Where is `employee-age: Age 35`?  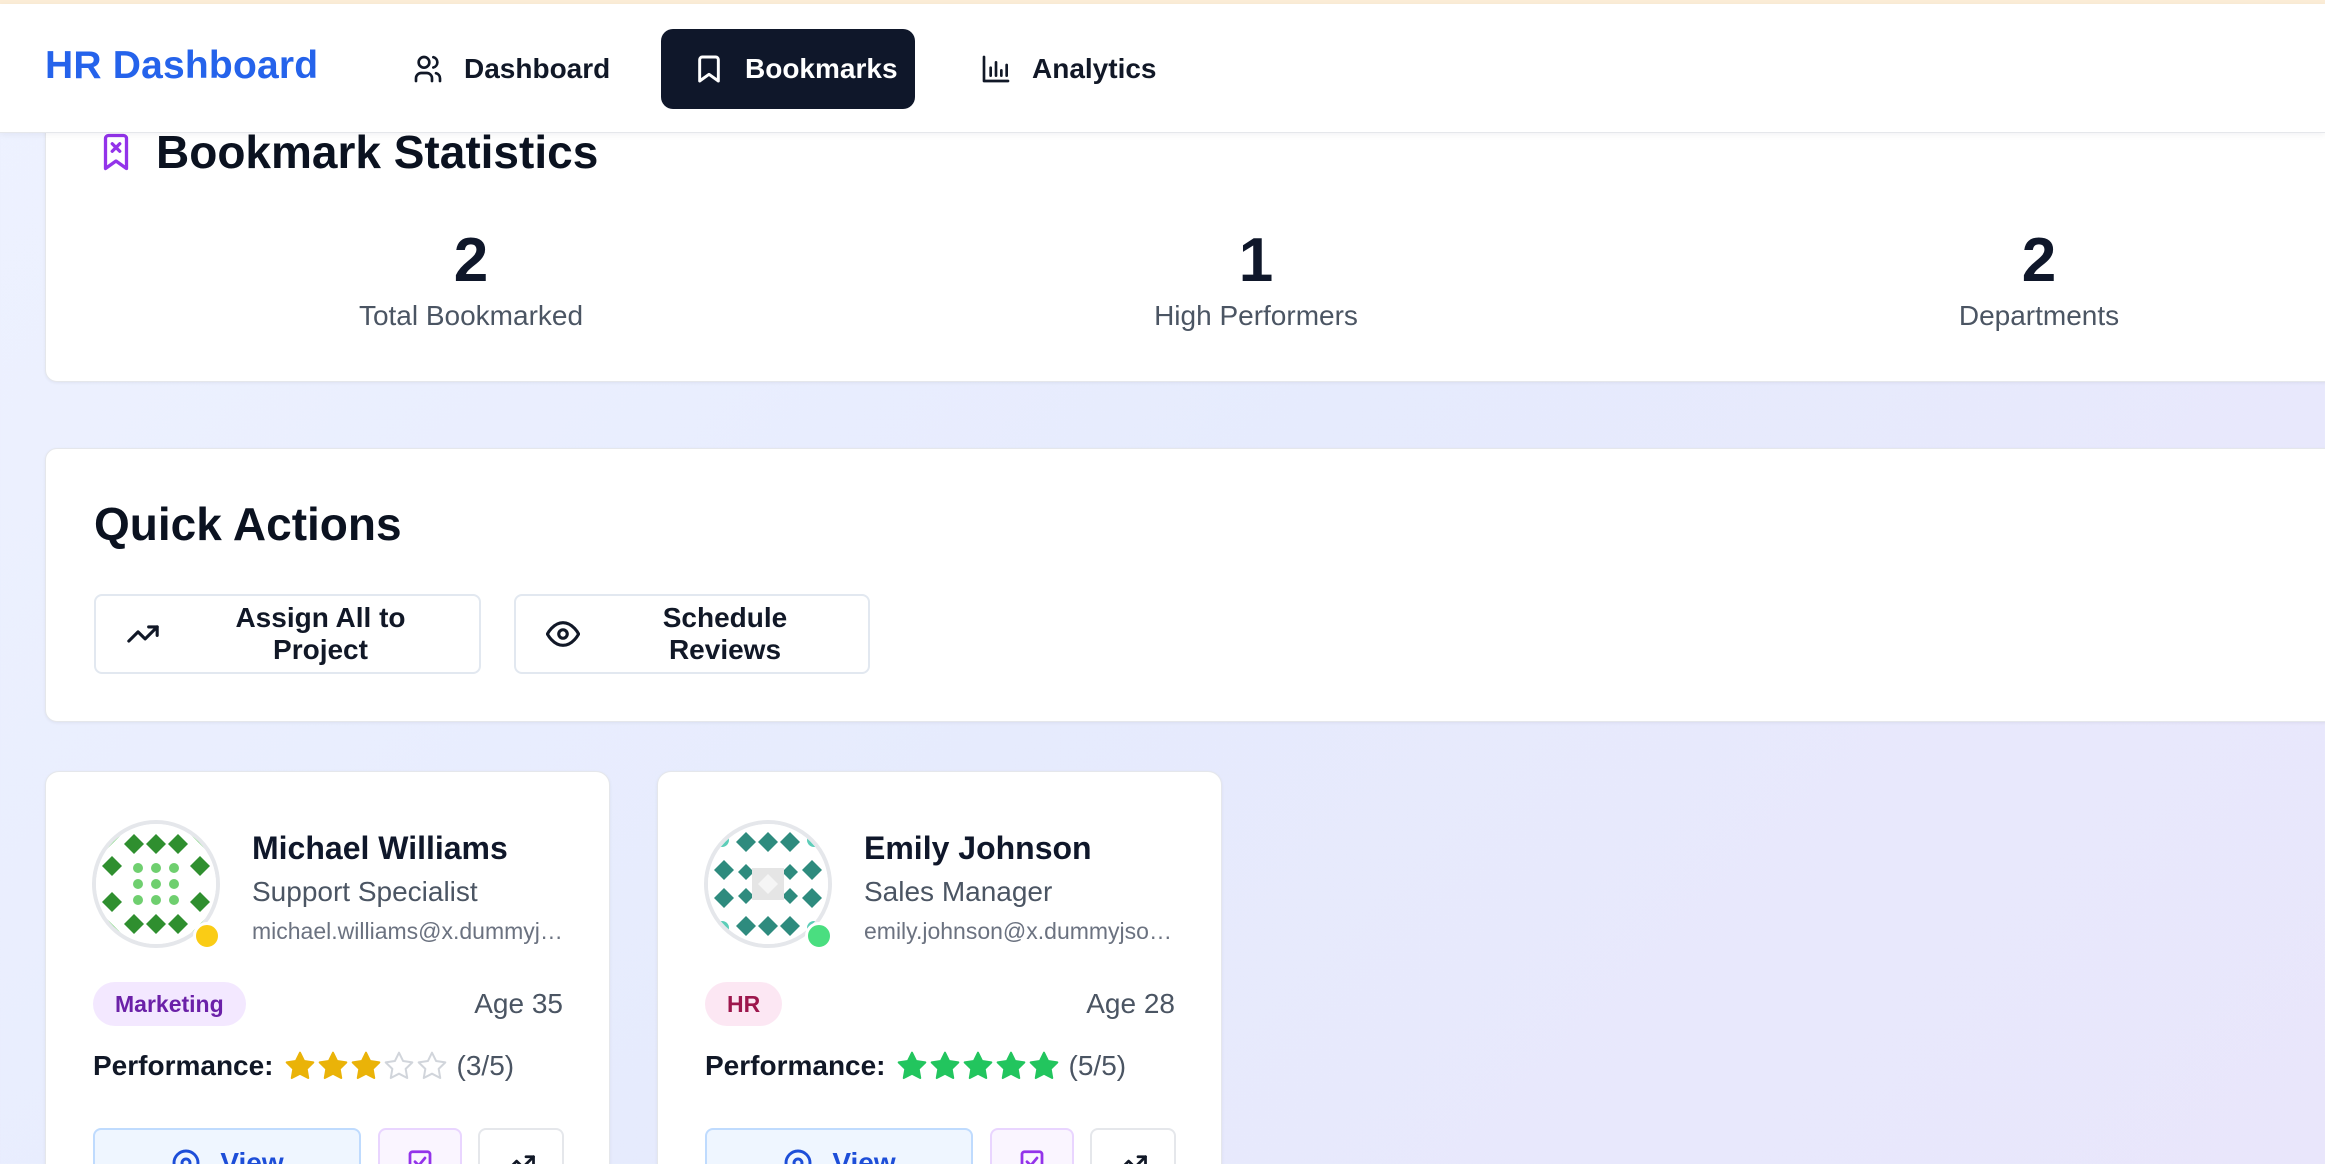 employee-age: Age 35 is located at coordinates (518, 1003).